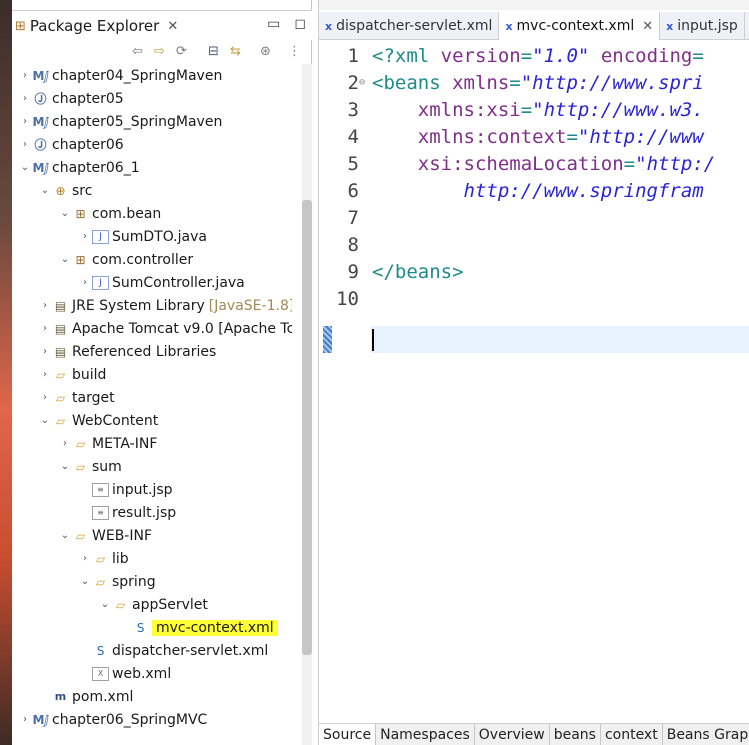 This screenshot has width=749, height=745. I want to click on tree-item: ≡ input.jsp, so click(152, 489).